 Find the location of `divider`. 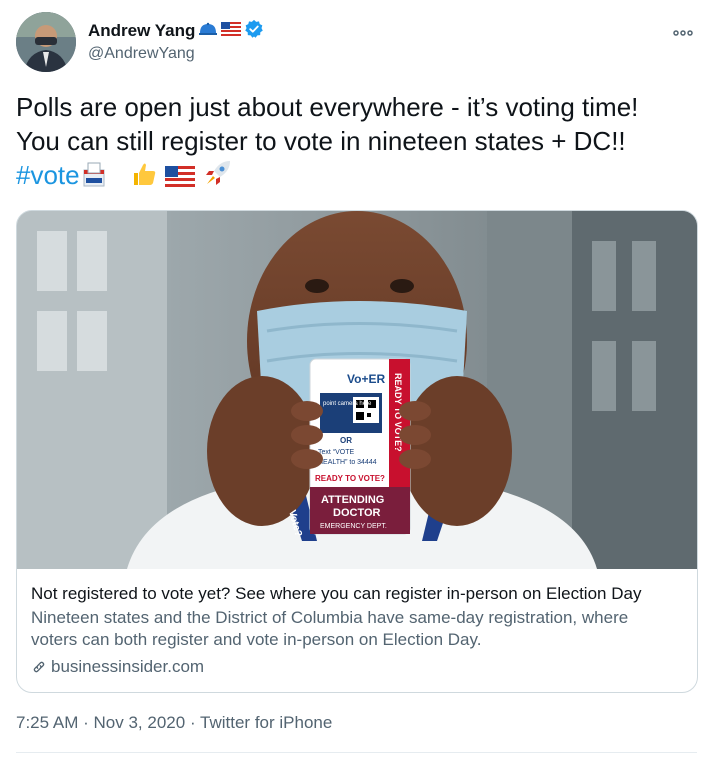

divider is located at coordinates (356, 752).